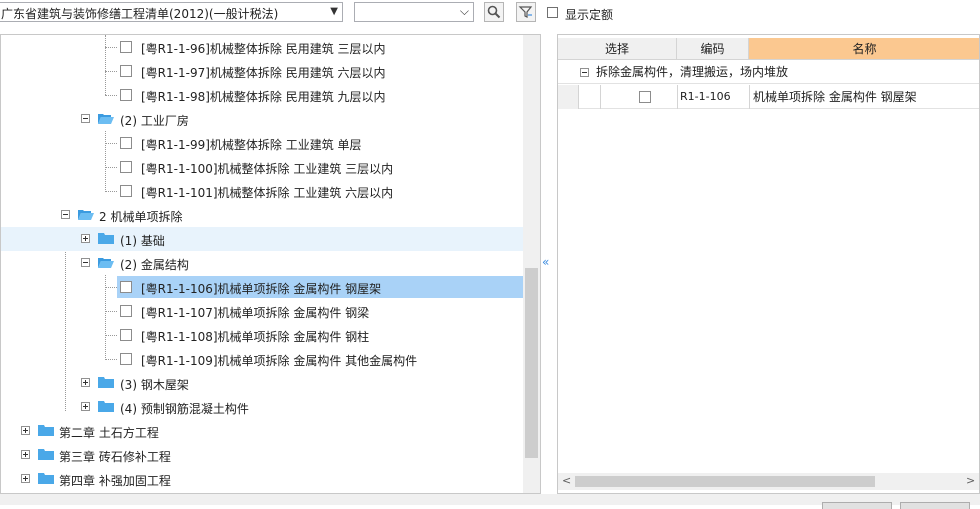  Describe the element at coordinates (705, 96) in the screenshot. I see `quota-code: R1-1-106` at that location.